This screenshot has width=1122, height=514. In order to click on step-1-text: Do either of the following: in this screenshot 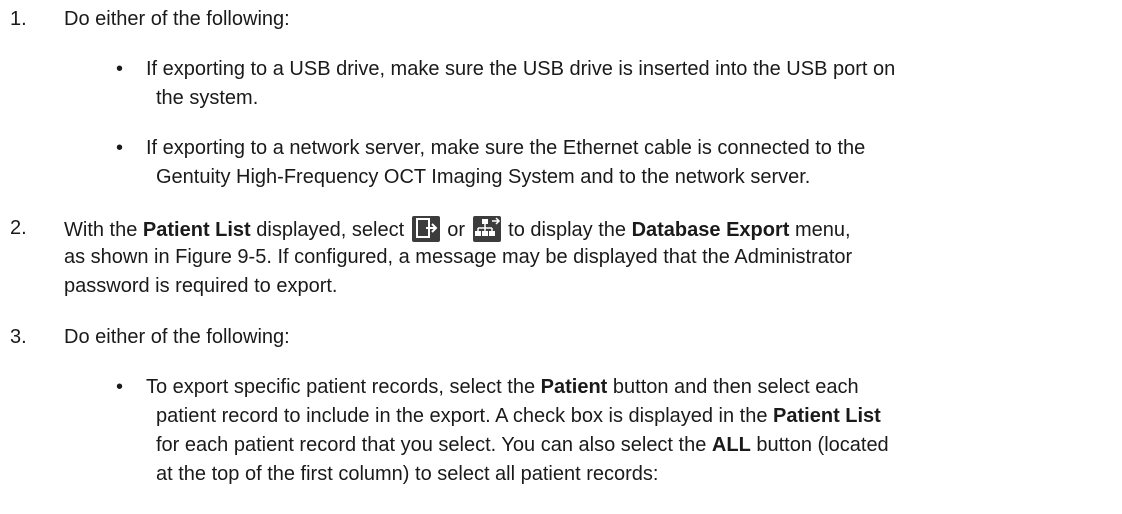, I will do `click(177, 19)`.